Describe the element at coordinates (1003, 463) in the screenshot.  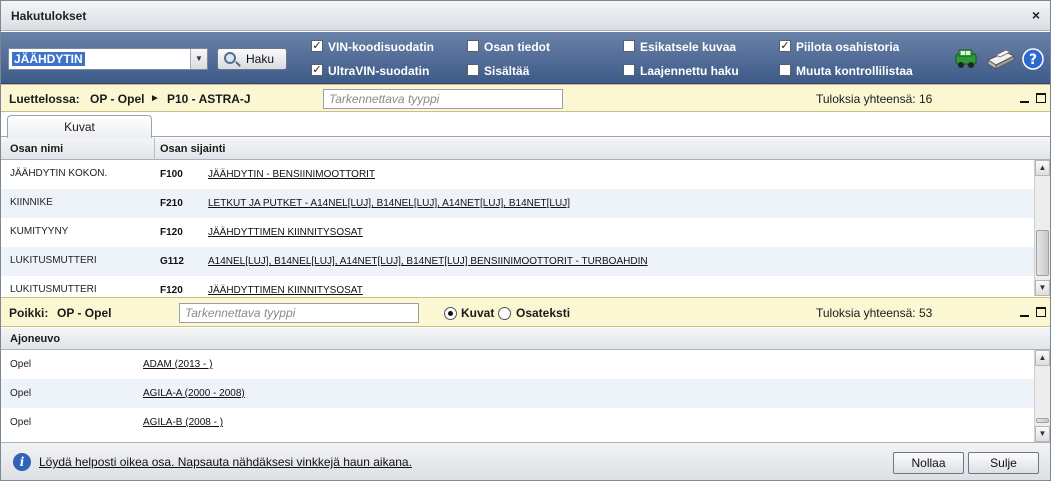
I see `close-button: Sulje` at that location.